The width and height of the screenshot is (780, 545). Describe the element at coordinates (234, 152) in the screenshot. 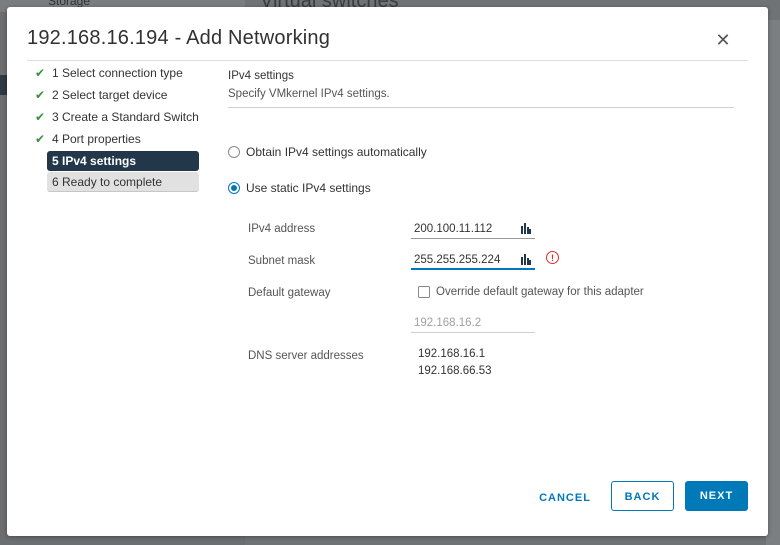

I see `radio-button-off` at that location.